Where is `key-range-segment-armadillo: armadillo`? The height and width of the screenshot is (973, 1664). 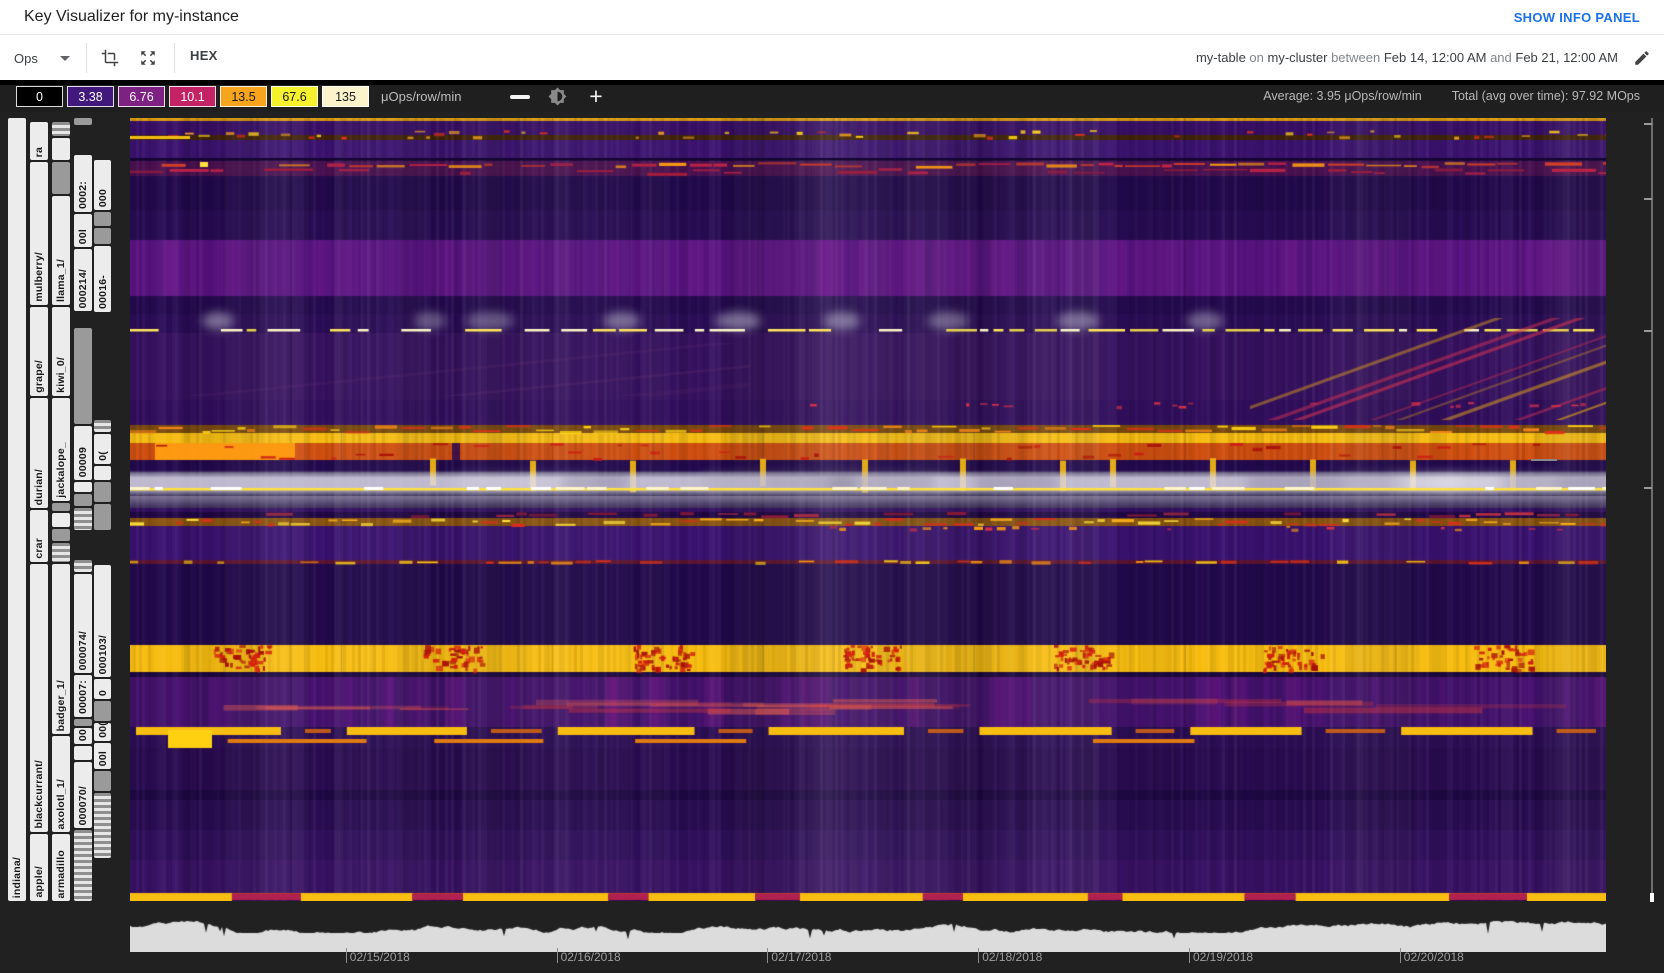 key-range-segment-armadillo: armadillo is located at coordinates (61, 867).